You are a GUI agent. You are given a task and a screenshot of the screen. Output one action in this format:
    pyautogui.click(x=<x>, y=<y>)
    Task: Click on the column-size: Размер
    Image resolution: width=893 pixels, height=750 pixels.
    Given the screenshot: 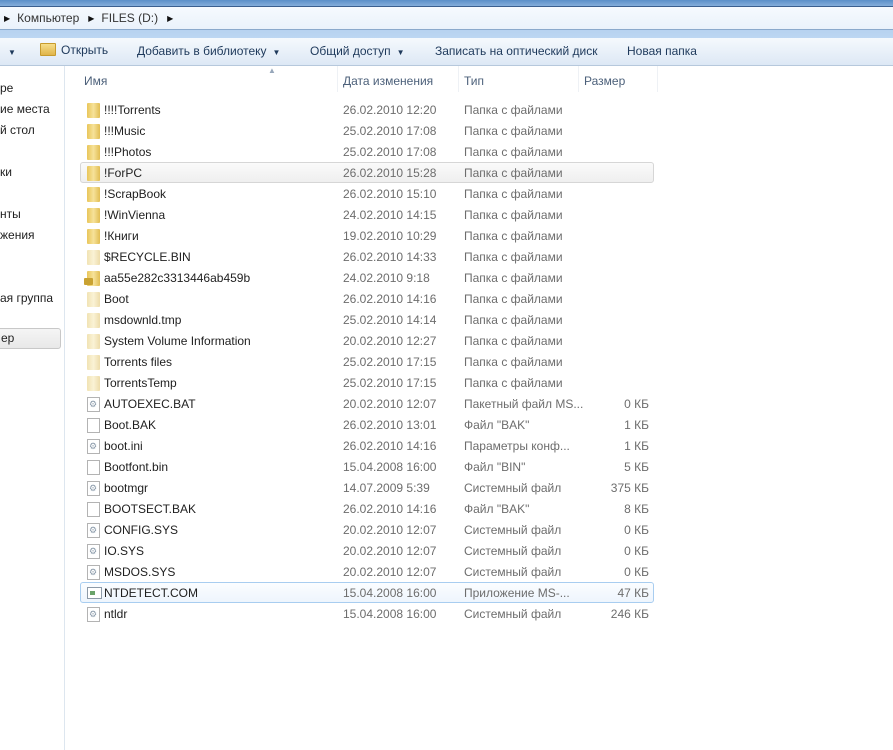 What is the action you would take?
    pyautogui.click(x=618, y=79)
    